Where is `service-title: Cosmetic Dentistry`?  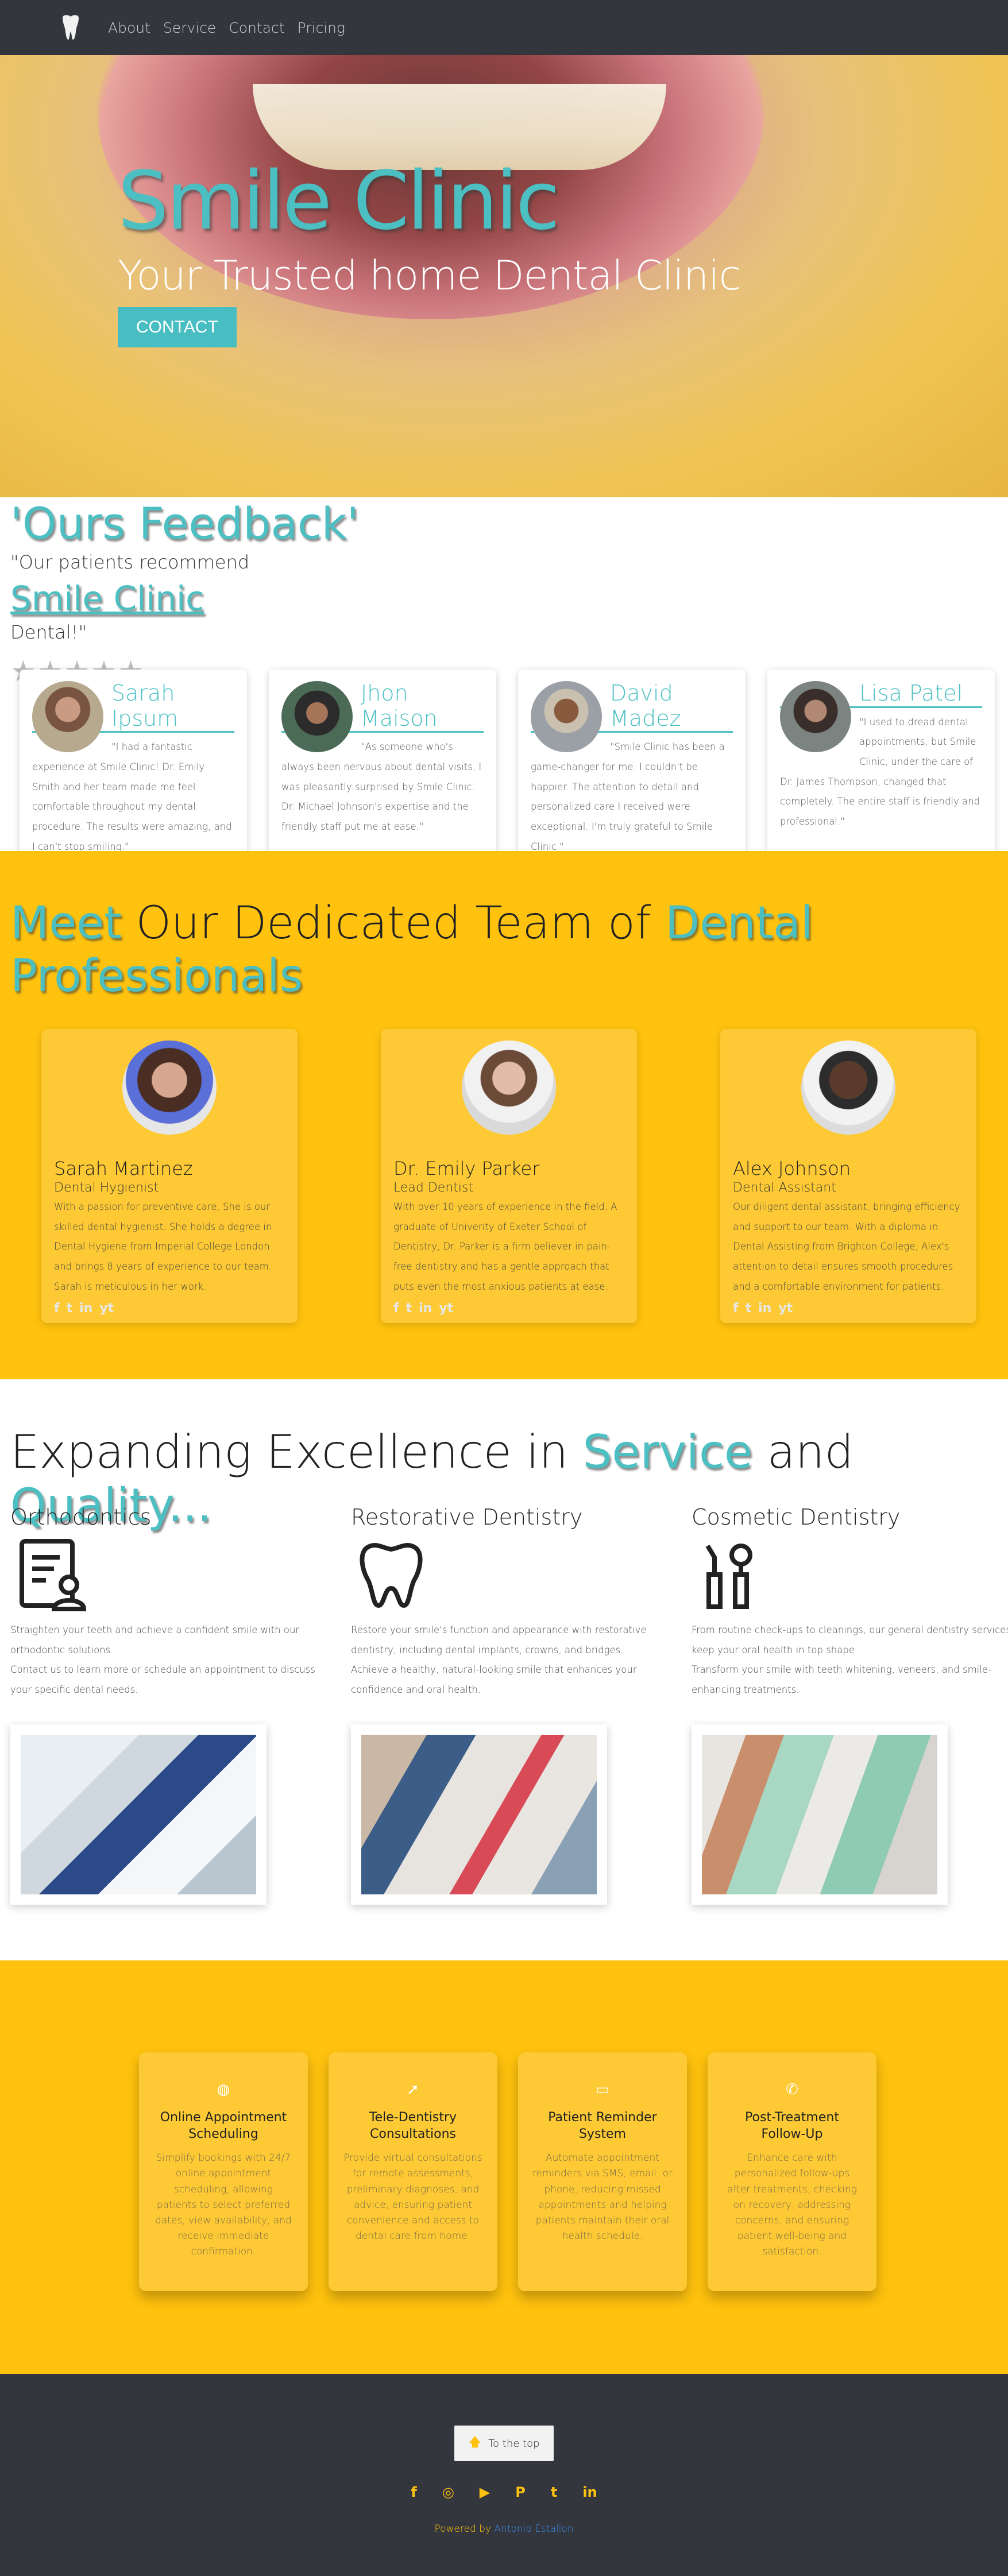
service-title: Cosmetic Dentistry is located at coordinates (796, 1517).